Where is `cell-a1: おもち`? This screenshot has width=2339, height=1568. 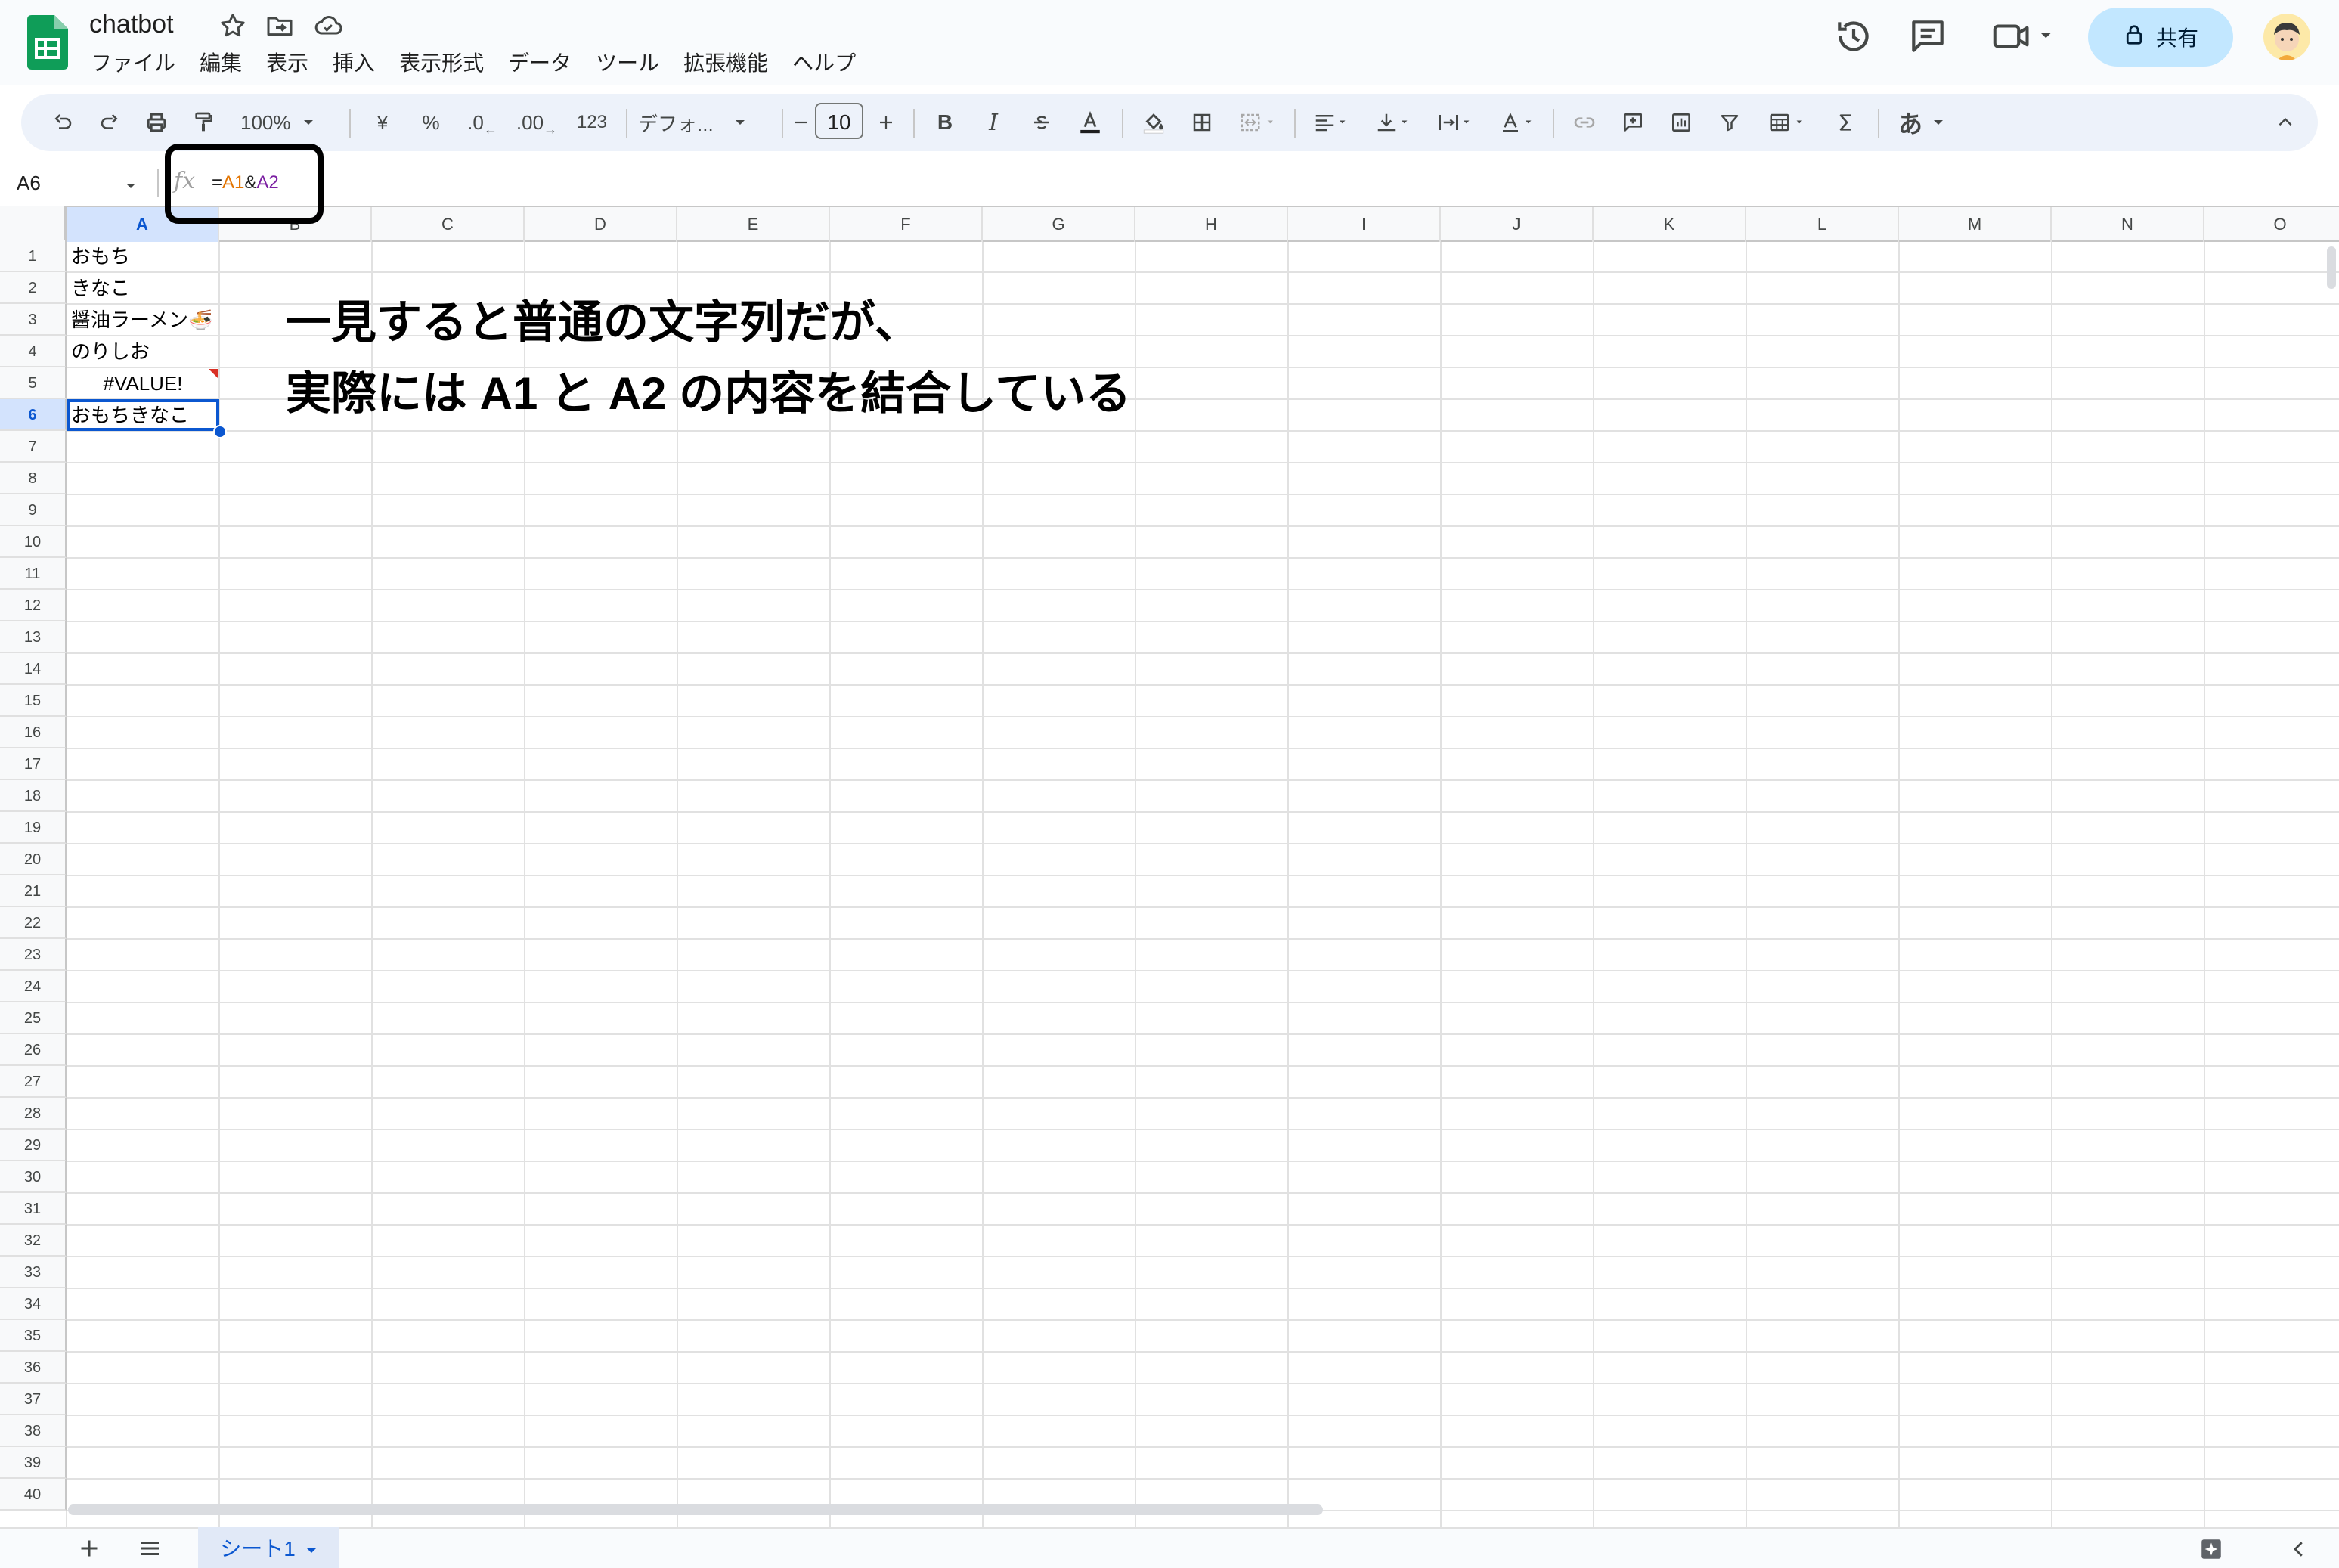
cell-a1: おもち is located at coordinates (143, 256).